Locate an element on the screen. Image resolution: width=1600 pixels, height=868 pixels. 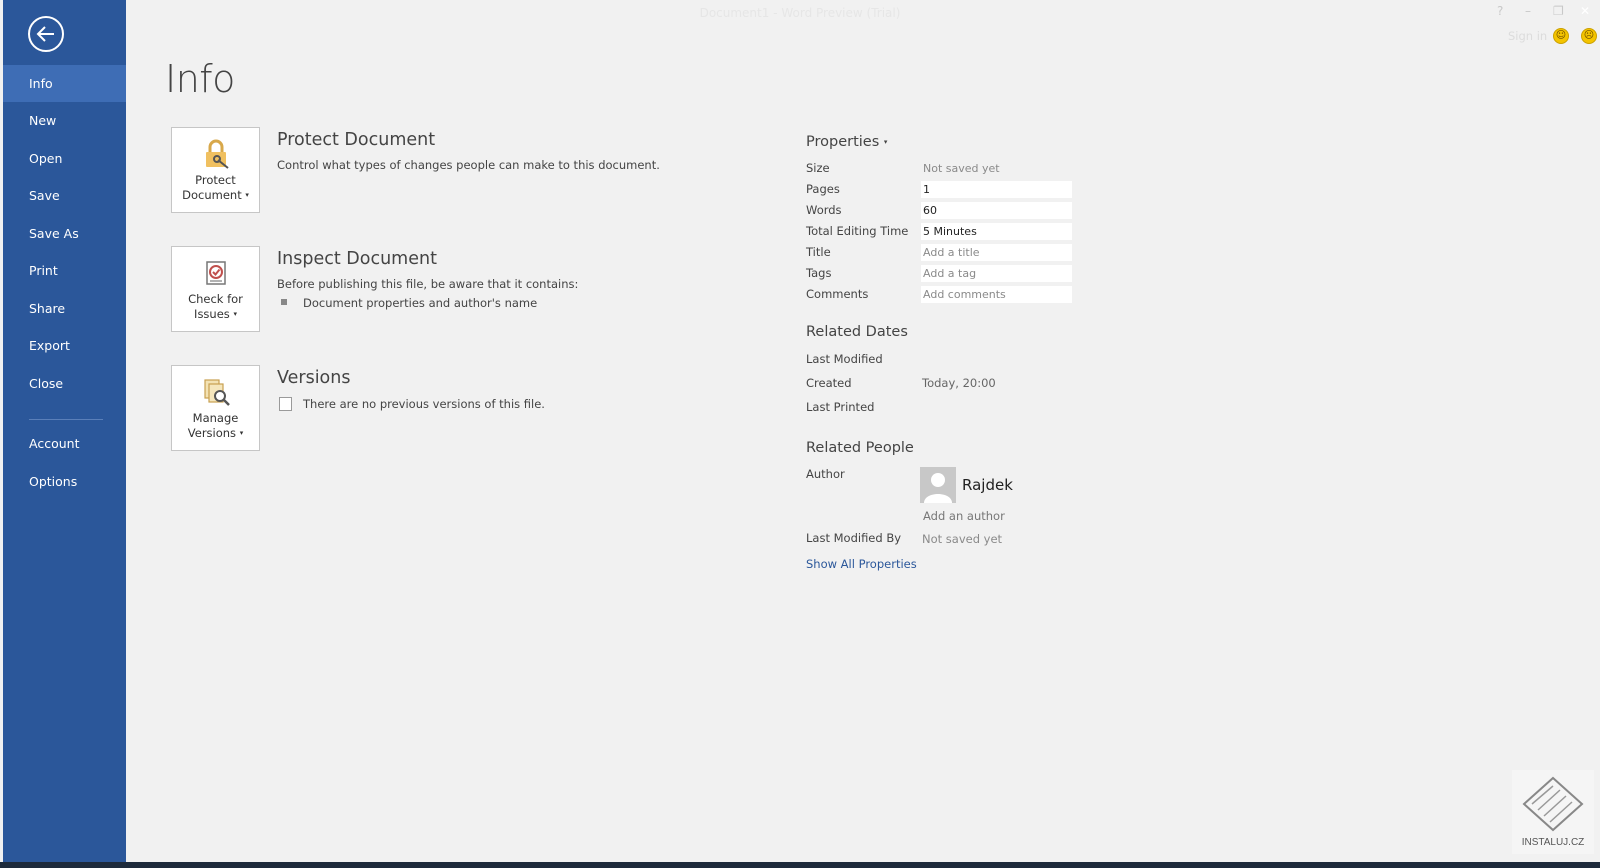
nav-save-as: Save As is located at coordinates (64, 233).